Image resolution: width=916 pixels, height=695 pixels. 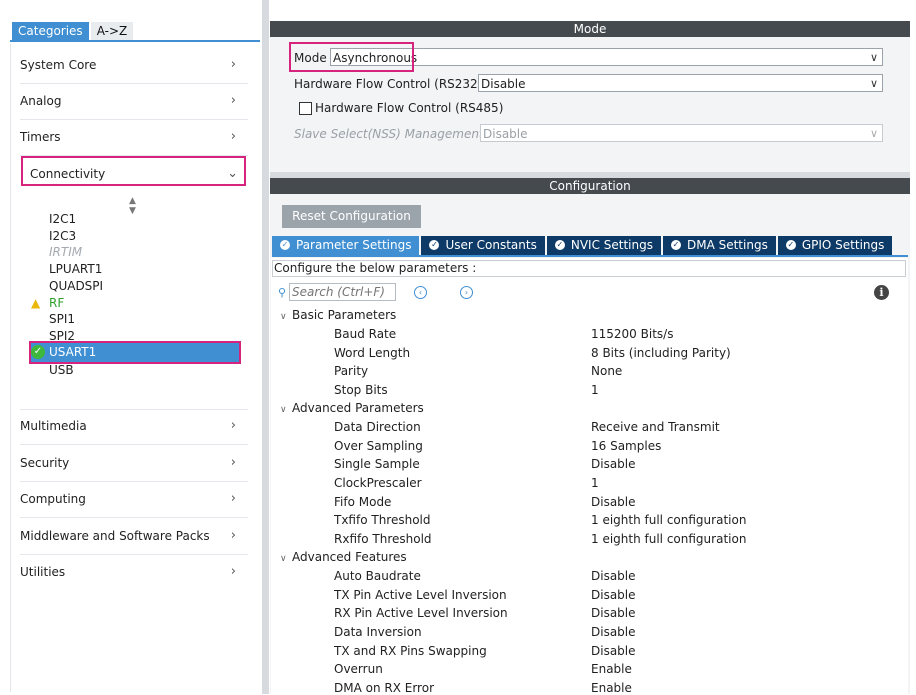 What do you see at coordinates (680, 83) in the screenshot?
I see `hfc-rs232-select: Disable ∨` at bounding box center [680, 83].